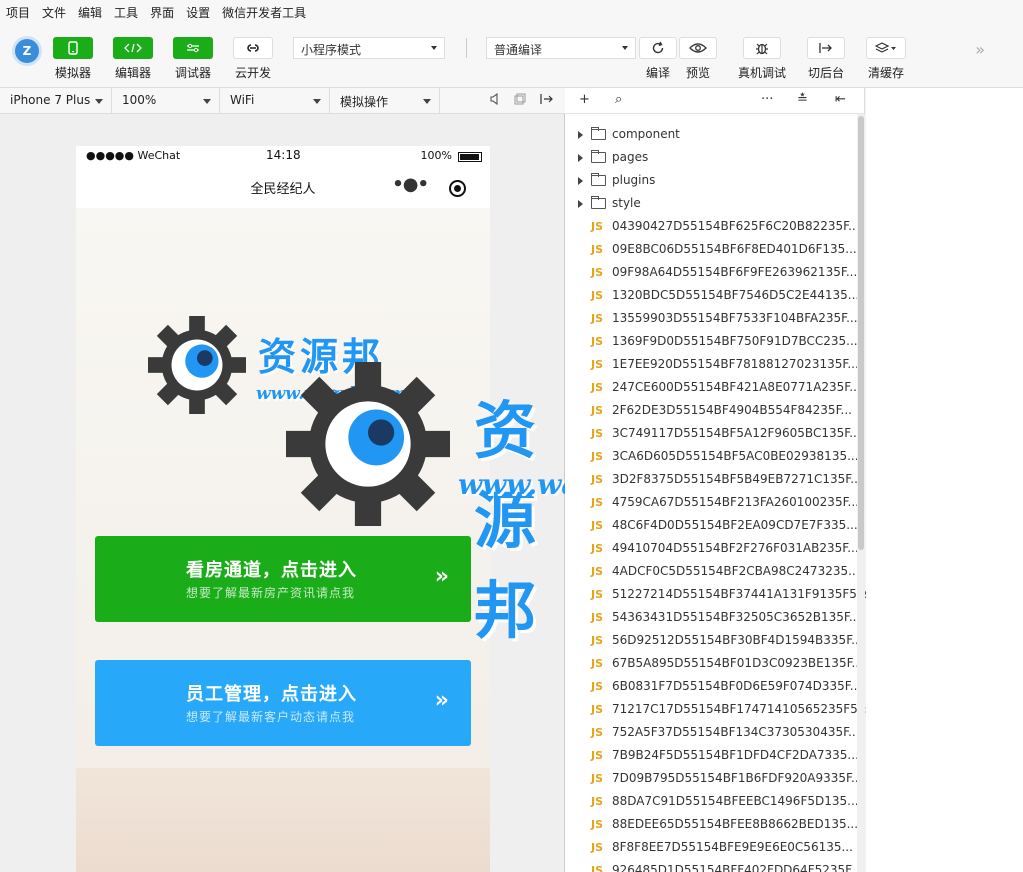 This screenshot has height=872, width=1023. What do you see at coordinates (264, 12) in the screenshot?
I see `menu-devtools: 微信开发者工具` at bounding box center [264, 12].